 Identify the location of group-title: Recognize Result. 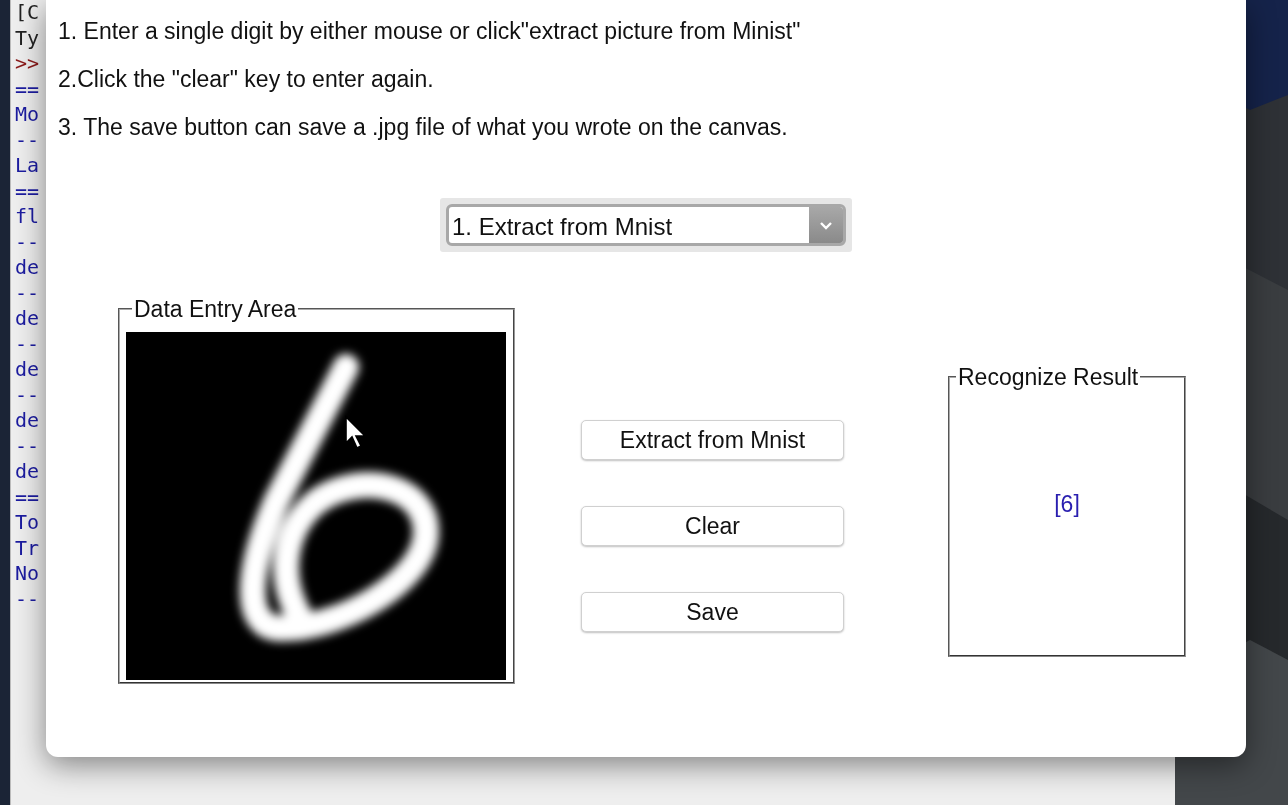
(1048, 377).